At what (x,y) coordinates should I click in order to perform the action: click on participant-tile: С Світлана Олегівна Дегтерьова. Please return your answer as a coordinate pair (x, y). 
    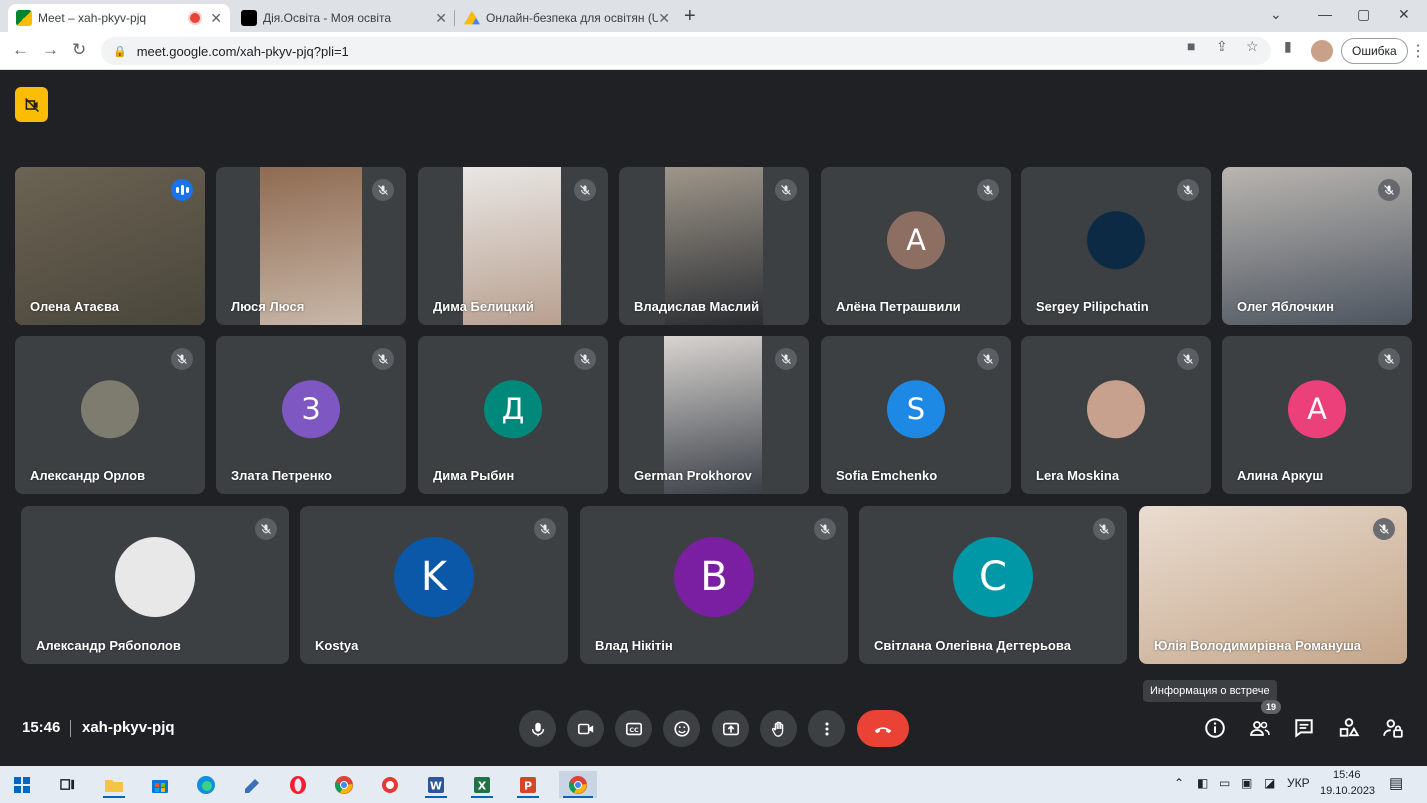
    Looking at the image, I should click on (993, 585).